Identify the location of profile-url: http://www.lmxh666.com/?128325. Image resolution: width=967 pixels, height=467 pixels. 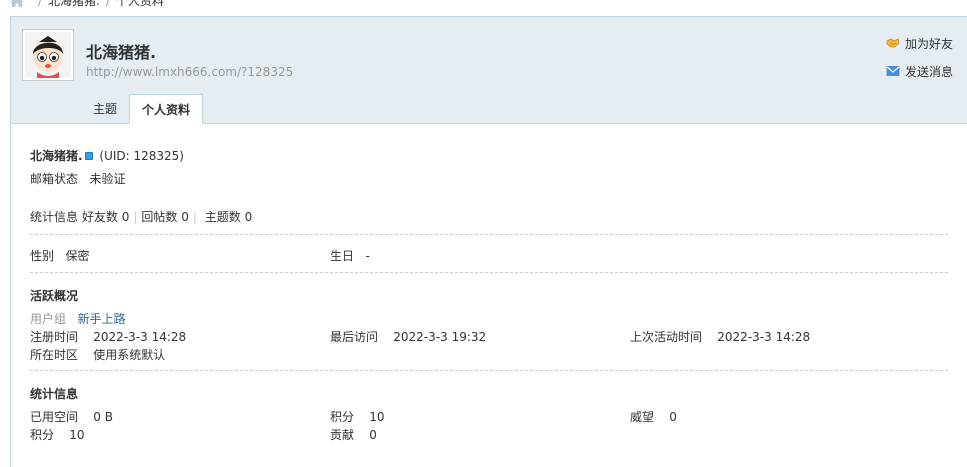
(189, 72).